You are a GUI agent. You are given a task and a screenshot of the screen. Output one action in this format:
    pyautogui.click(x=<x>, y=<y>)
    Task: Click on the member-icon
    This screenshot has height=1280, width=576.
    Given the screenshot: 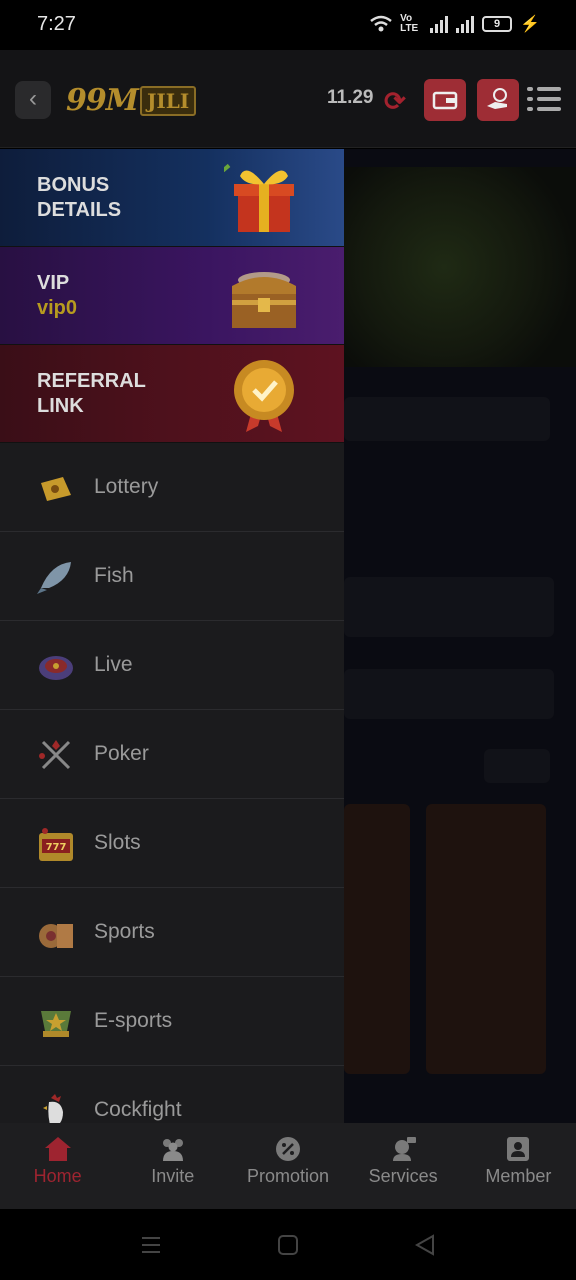 What is the action you would take?
    pyautogui.click(x=518, y=1149)
    